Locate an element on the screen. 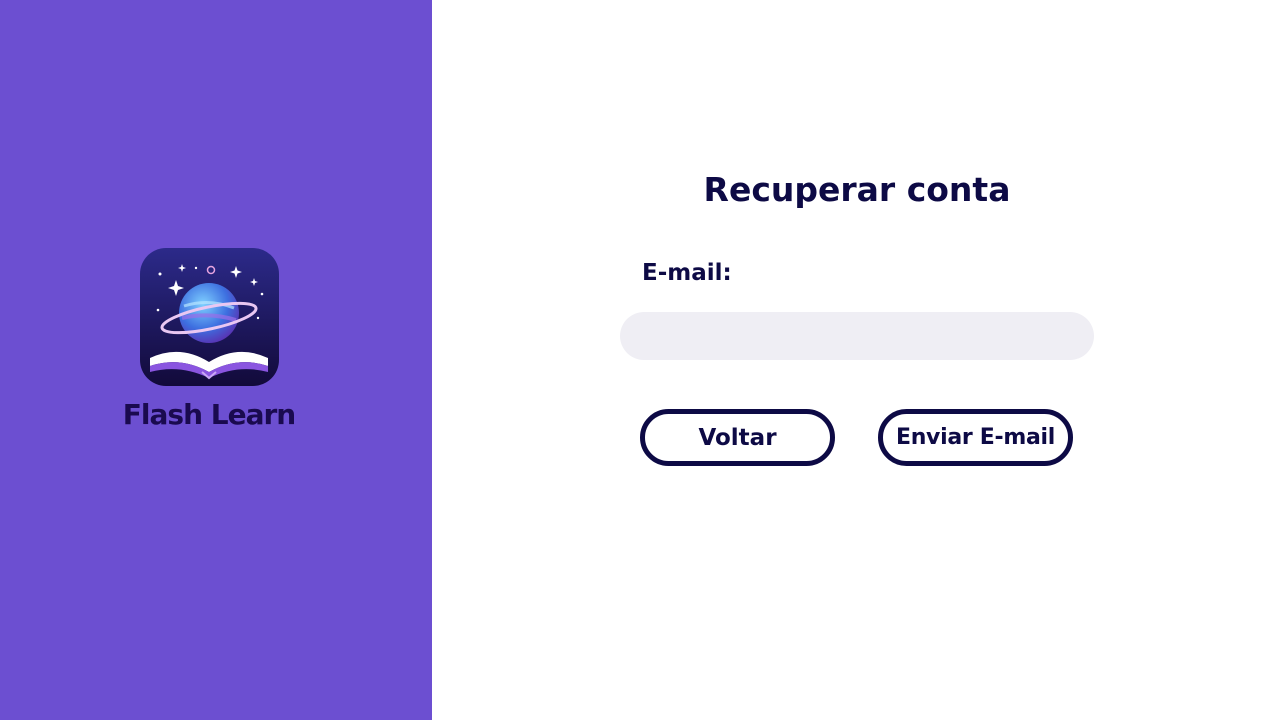 The width and height of the screenshot is (1280, 720). email-field is located at coordinates (857, 336).